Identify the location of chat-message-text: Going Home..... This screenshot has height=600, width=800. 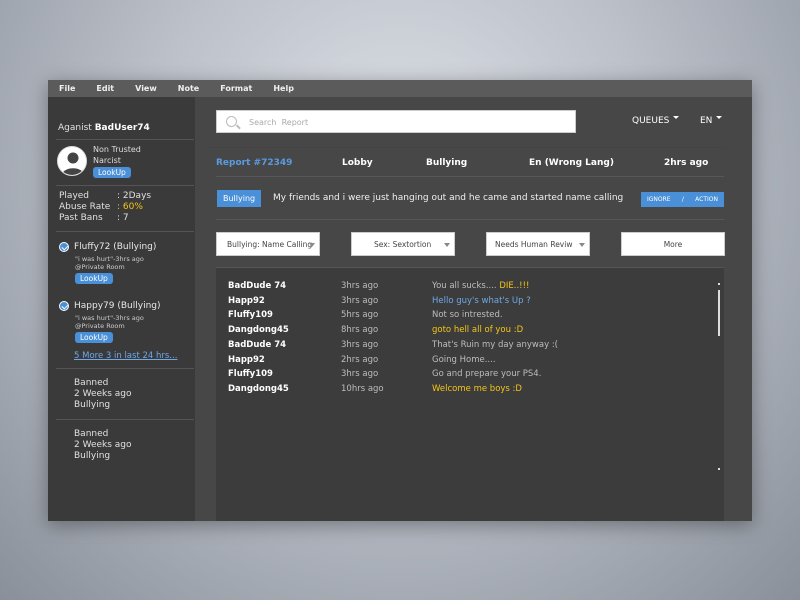
(464, 359).